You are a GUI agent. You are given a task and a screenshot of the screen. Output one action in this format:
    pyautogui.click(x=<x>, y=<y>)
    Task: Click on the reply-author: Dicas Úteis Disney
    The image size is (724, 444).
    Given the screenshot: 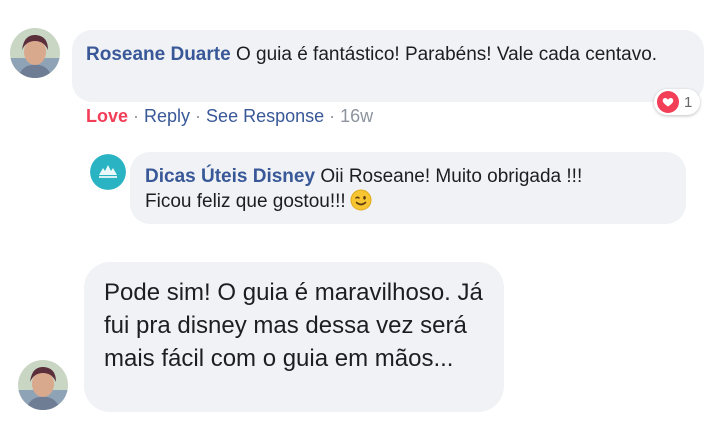 What is the action you would take?
    pyautogui.click(x=230, y=176)
    